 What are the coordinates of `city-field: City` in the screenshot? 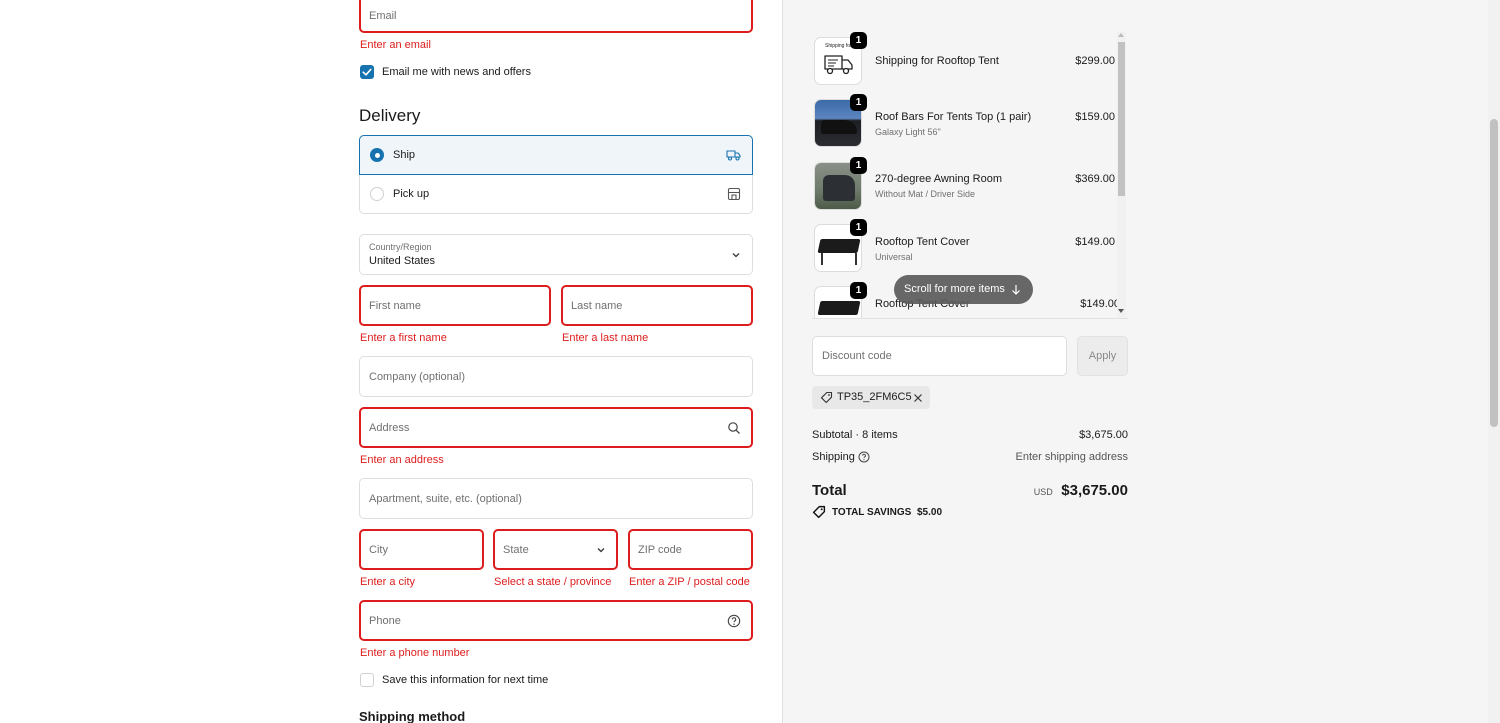 It's located at (421, 549).